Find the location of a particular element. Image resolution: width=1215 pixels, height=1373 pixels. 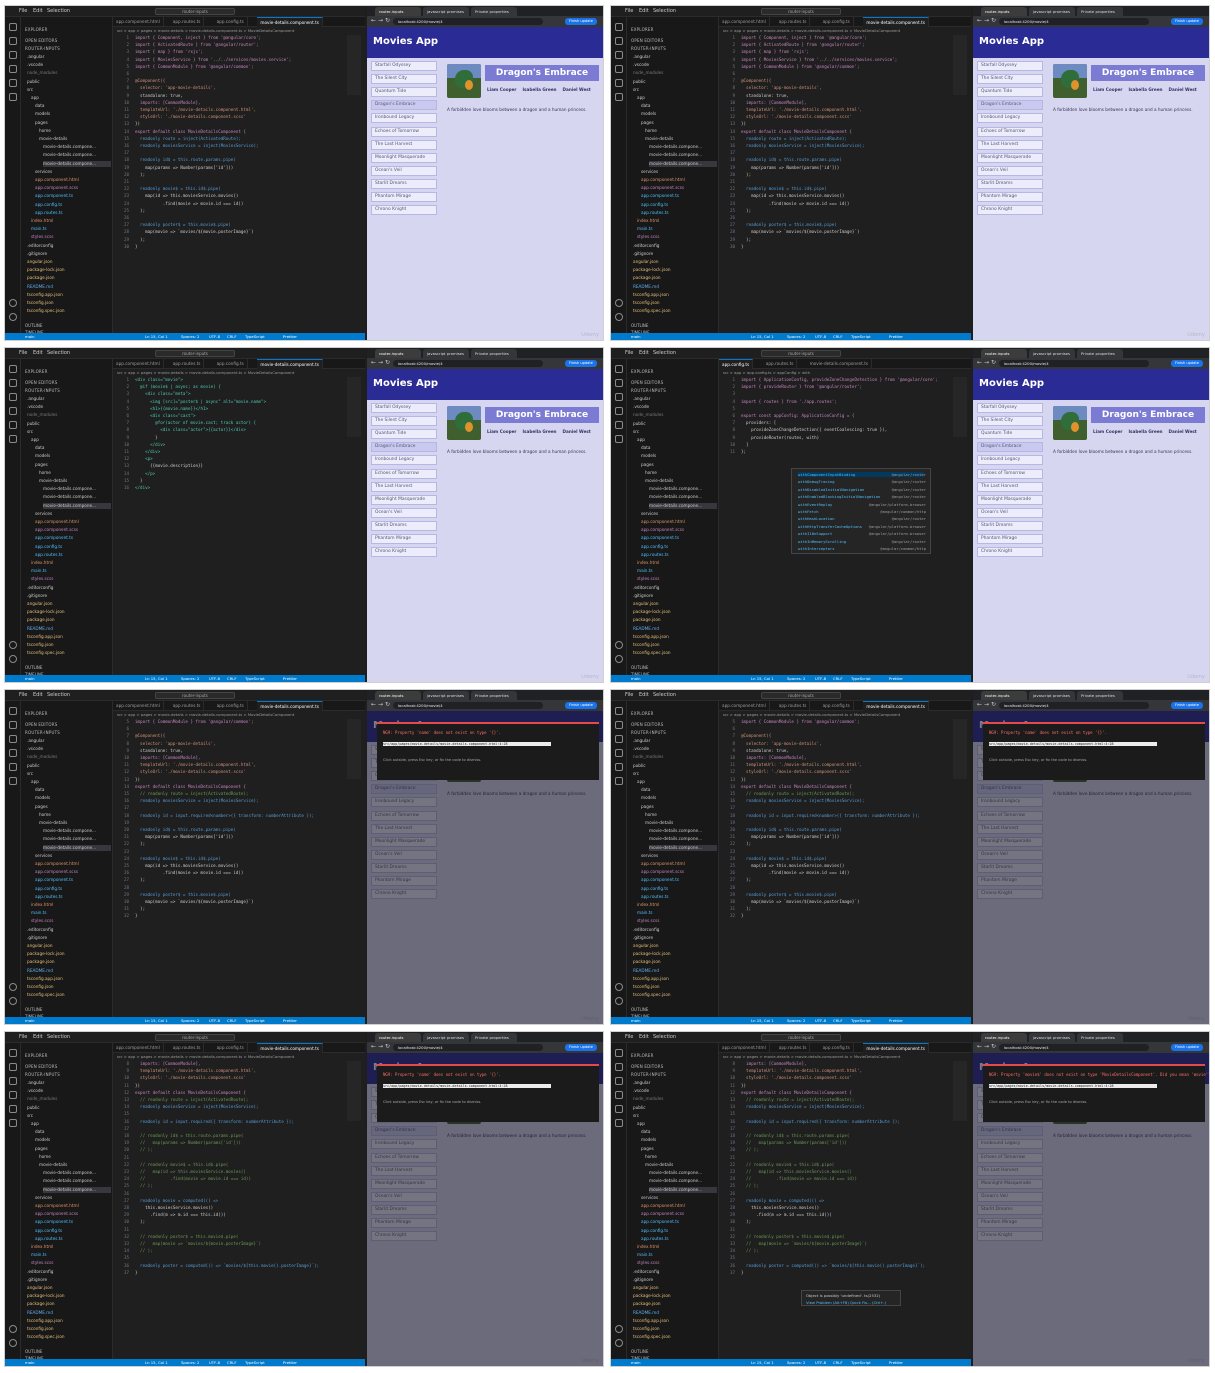

file-tree-item: services is located at coordinates (73, 514).